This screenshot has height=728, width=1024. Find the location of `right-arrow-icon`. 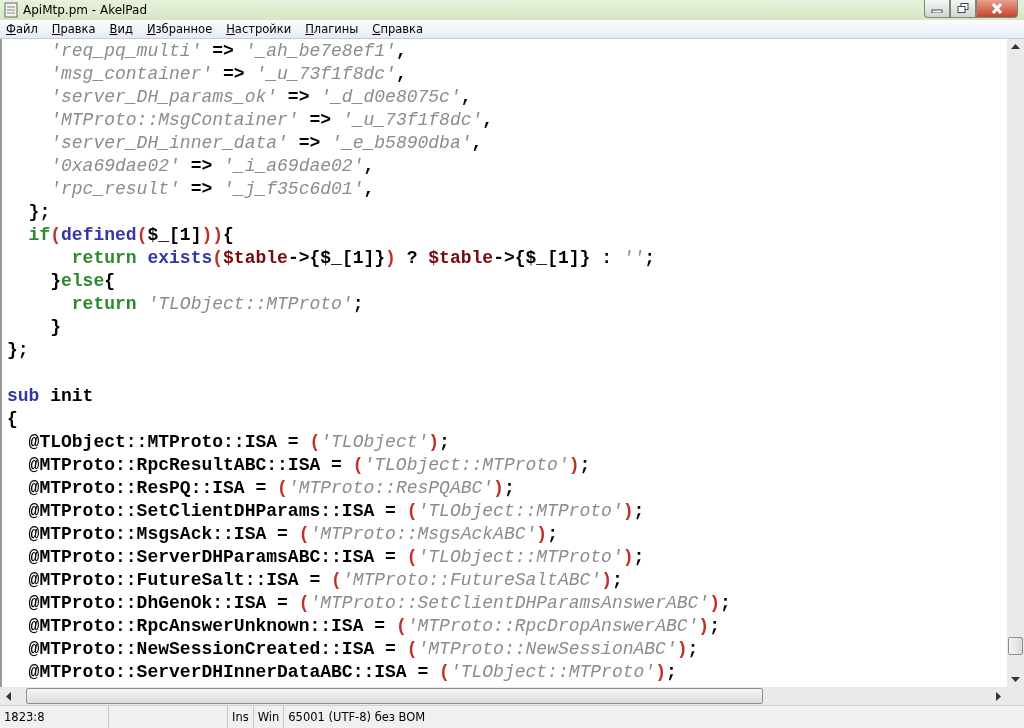

right-arrow-icon is located at coordinates (998, 696).